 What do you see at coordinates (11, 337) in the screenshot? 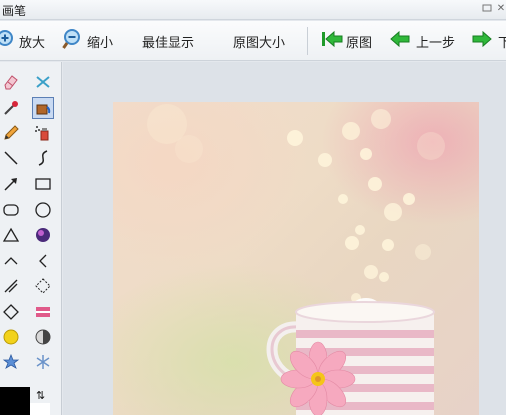
I see `circle-yellow-icon` at bounding box center [11, 337].